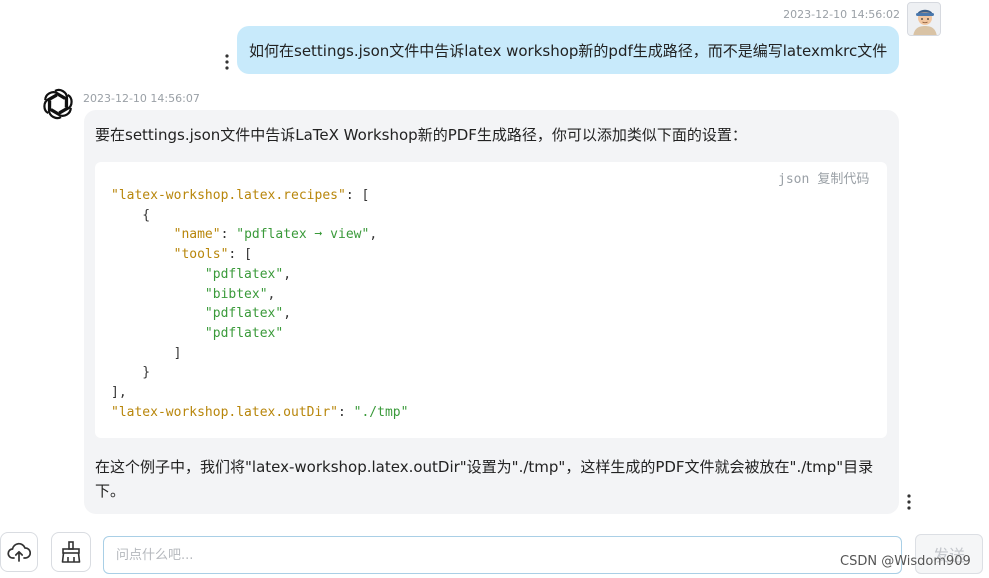 This screenshot has width=989, height=578. Describe the element at coordinates (224, 412) in the screenshot. I see `code-token: "latex-workshop.latex.outDir"` at that location.